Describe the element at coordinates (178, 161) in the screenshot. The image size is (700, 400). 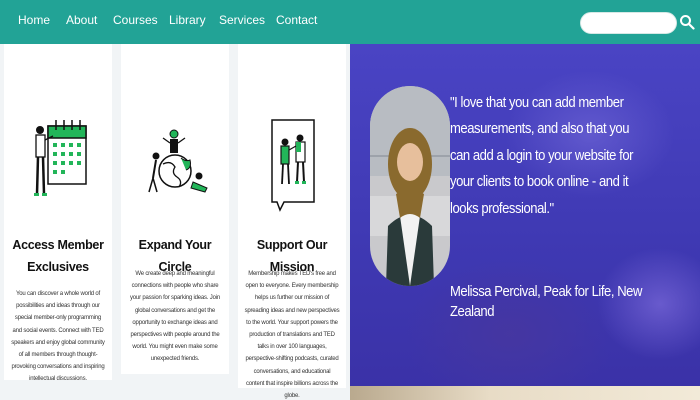
I see `globe-people-illustration-icon` at that location.